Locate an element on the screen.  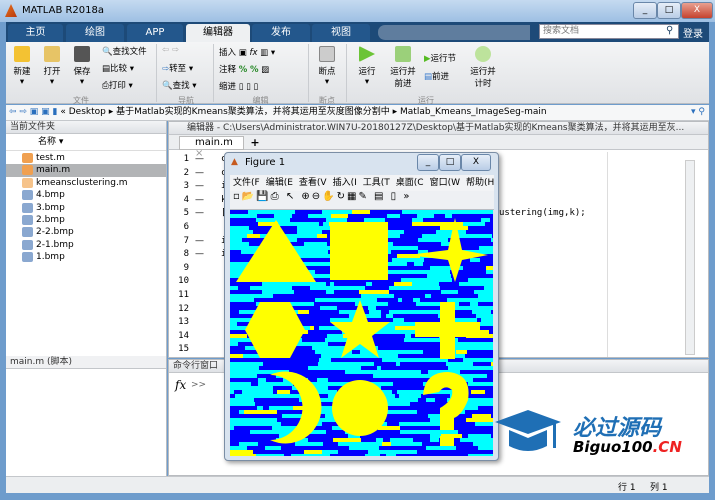
tab-view: 视图 is located at coordinates (341, 33).